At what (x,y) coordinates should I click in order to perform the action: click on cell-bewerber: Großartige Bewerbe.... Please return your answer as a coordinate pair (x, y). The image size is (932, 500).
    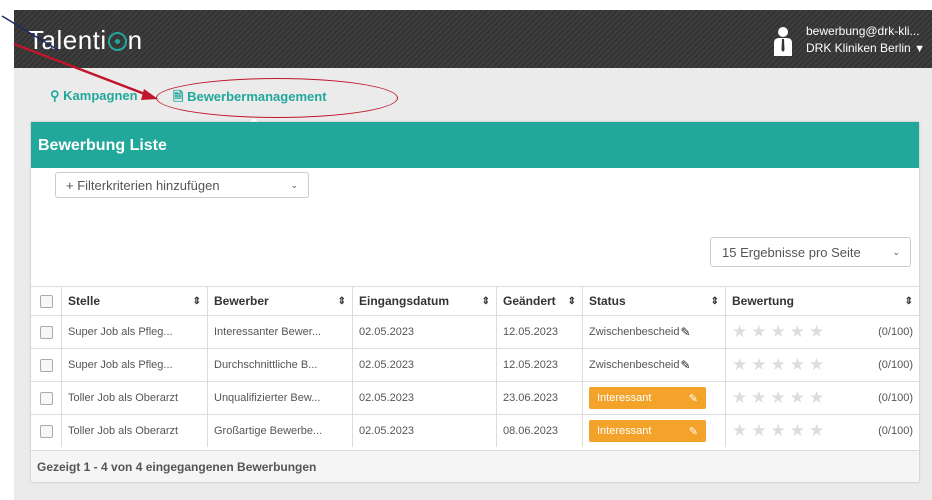
    Looking at the image, I should click on (279, 431).